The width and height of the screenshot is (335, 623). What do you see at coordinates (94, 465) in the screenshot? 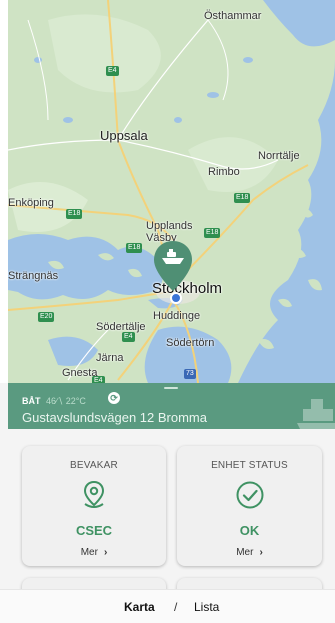
I see `card-title: BEVAKAR` at bounding box center [94, 465].